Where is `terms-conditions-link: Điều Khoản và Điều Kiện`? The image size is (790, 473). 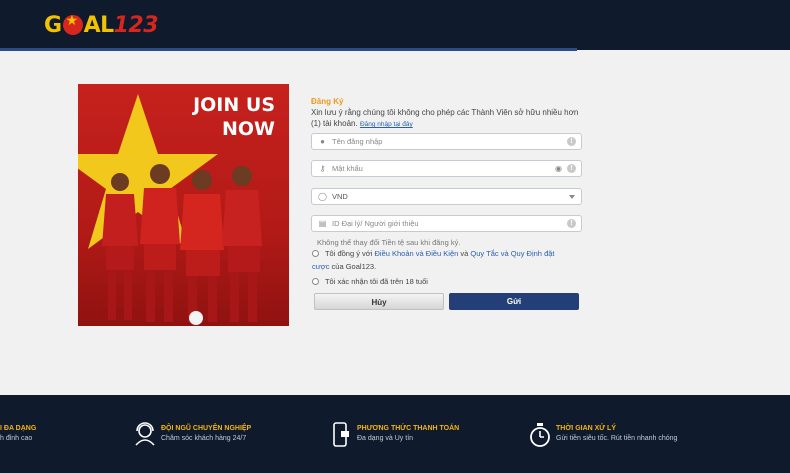
terms-conditions-link: Điều Khoản và Điều Kiện is located at coordinates (417, 253).